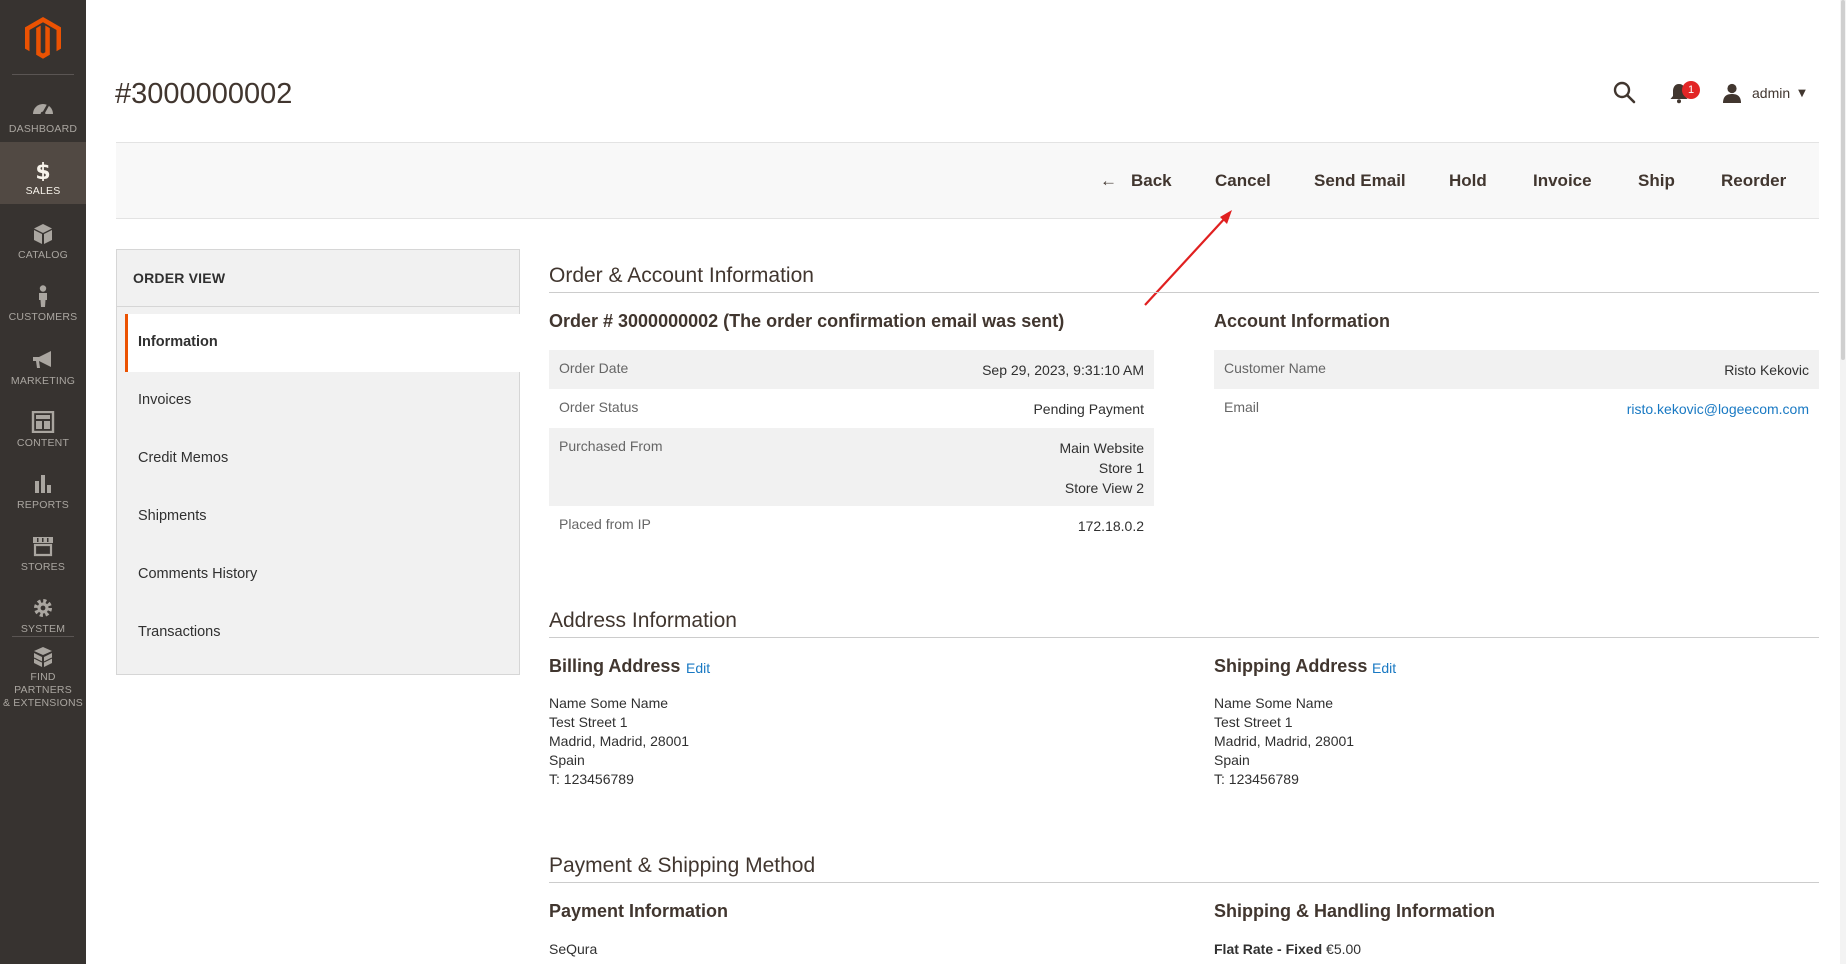  Describe the element at coordinates (1656, 181) in the screenshot. I see `ship-button: Ship` at that location.